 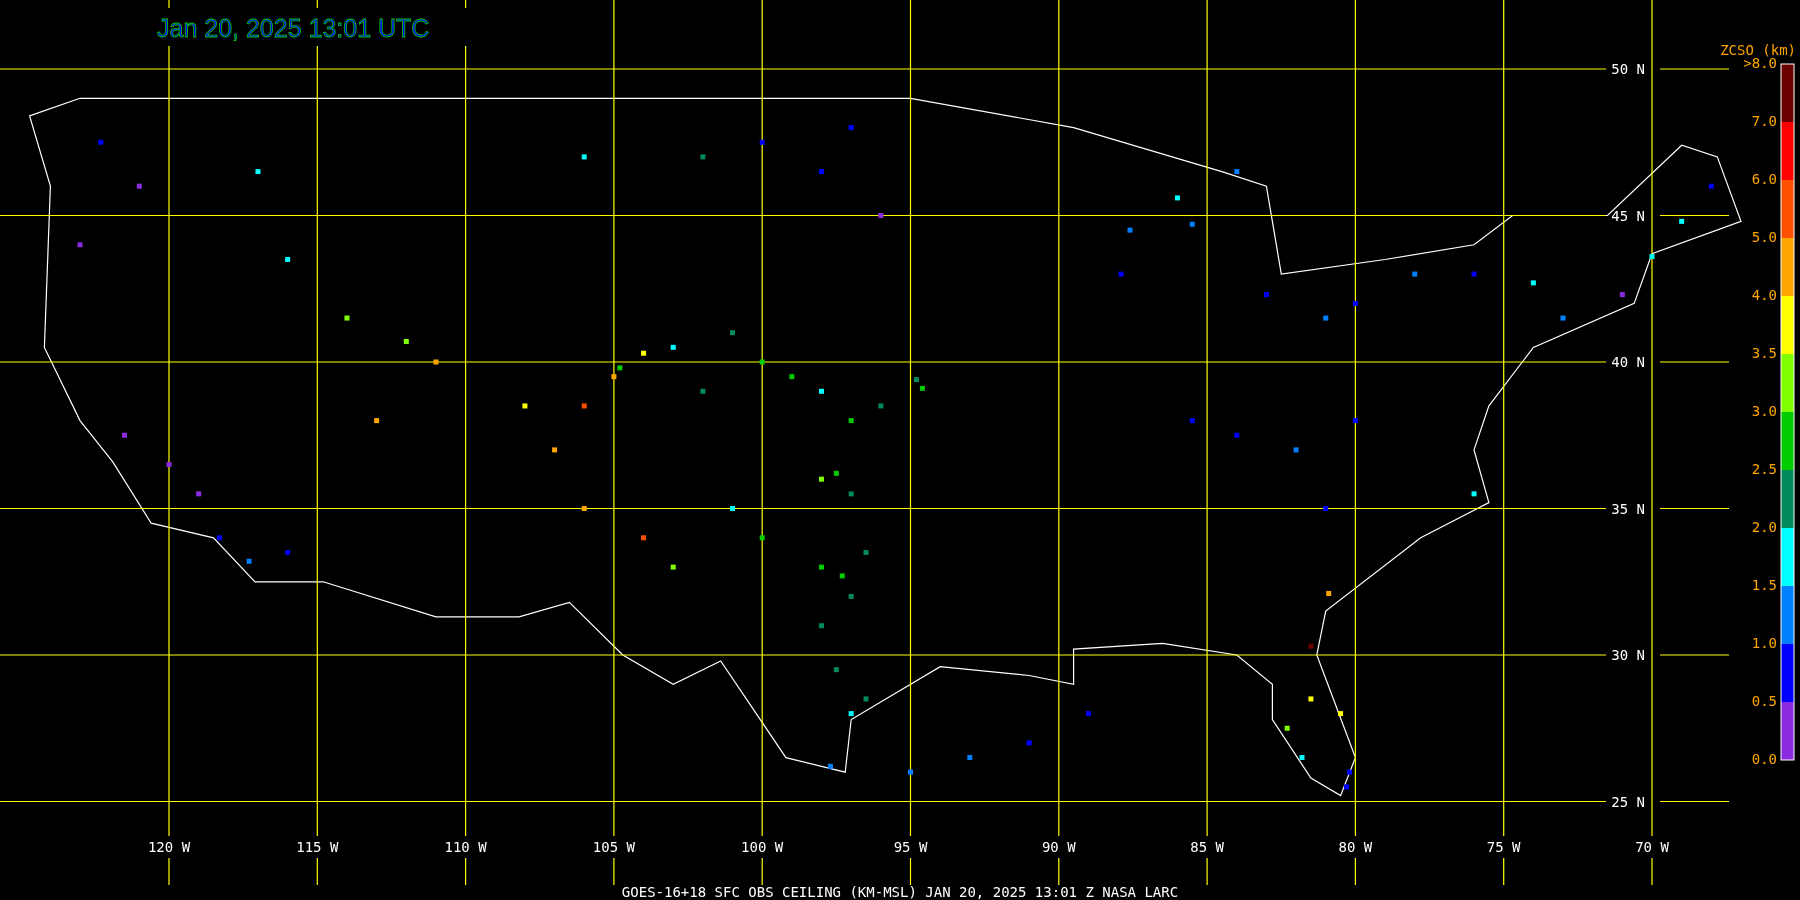 What do you see at coordinates (1764, 585) in the screenshot?
I see `scale-label: 1.5` at bounding box center [1764, 585].